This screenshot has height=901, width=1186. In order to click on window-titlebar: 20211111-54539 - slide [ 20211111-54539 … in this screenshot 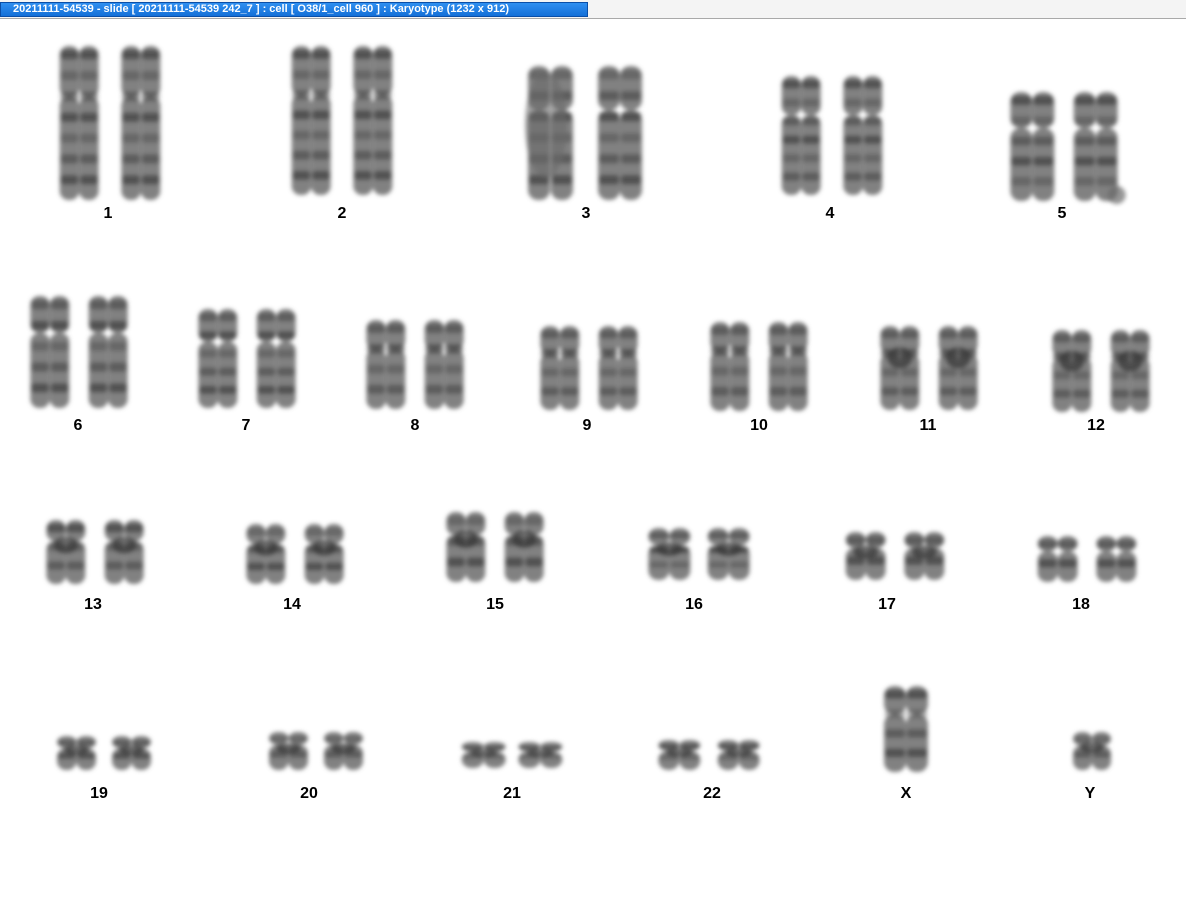, I will do `click(593, 9)`.